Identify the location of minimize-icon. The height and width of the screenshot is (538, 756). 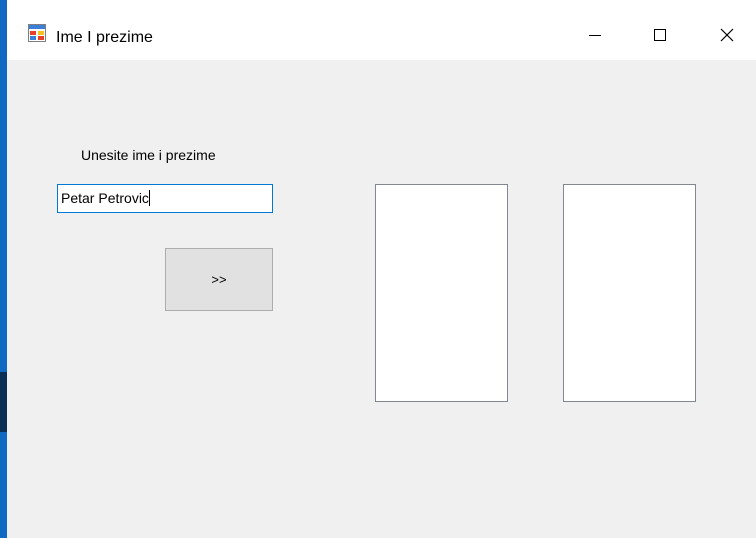
(595, 37).